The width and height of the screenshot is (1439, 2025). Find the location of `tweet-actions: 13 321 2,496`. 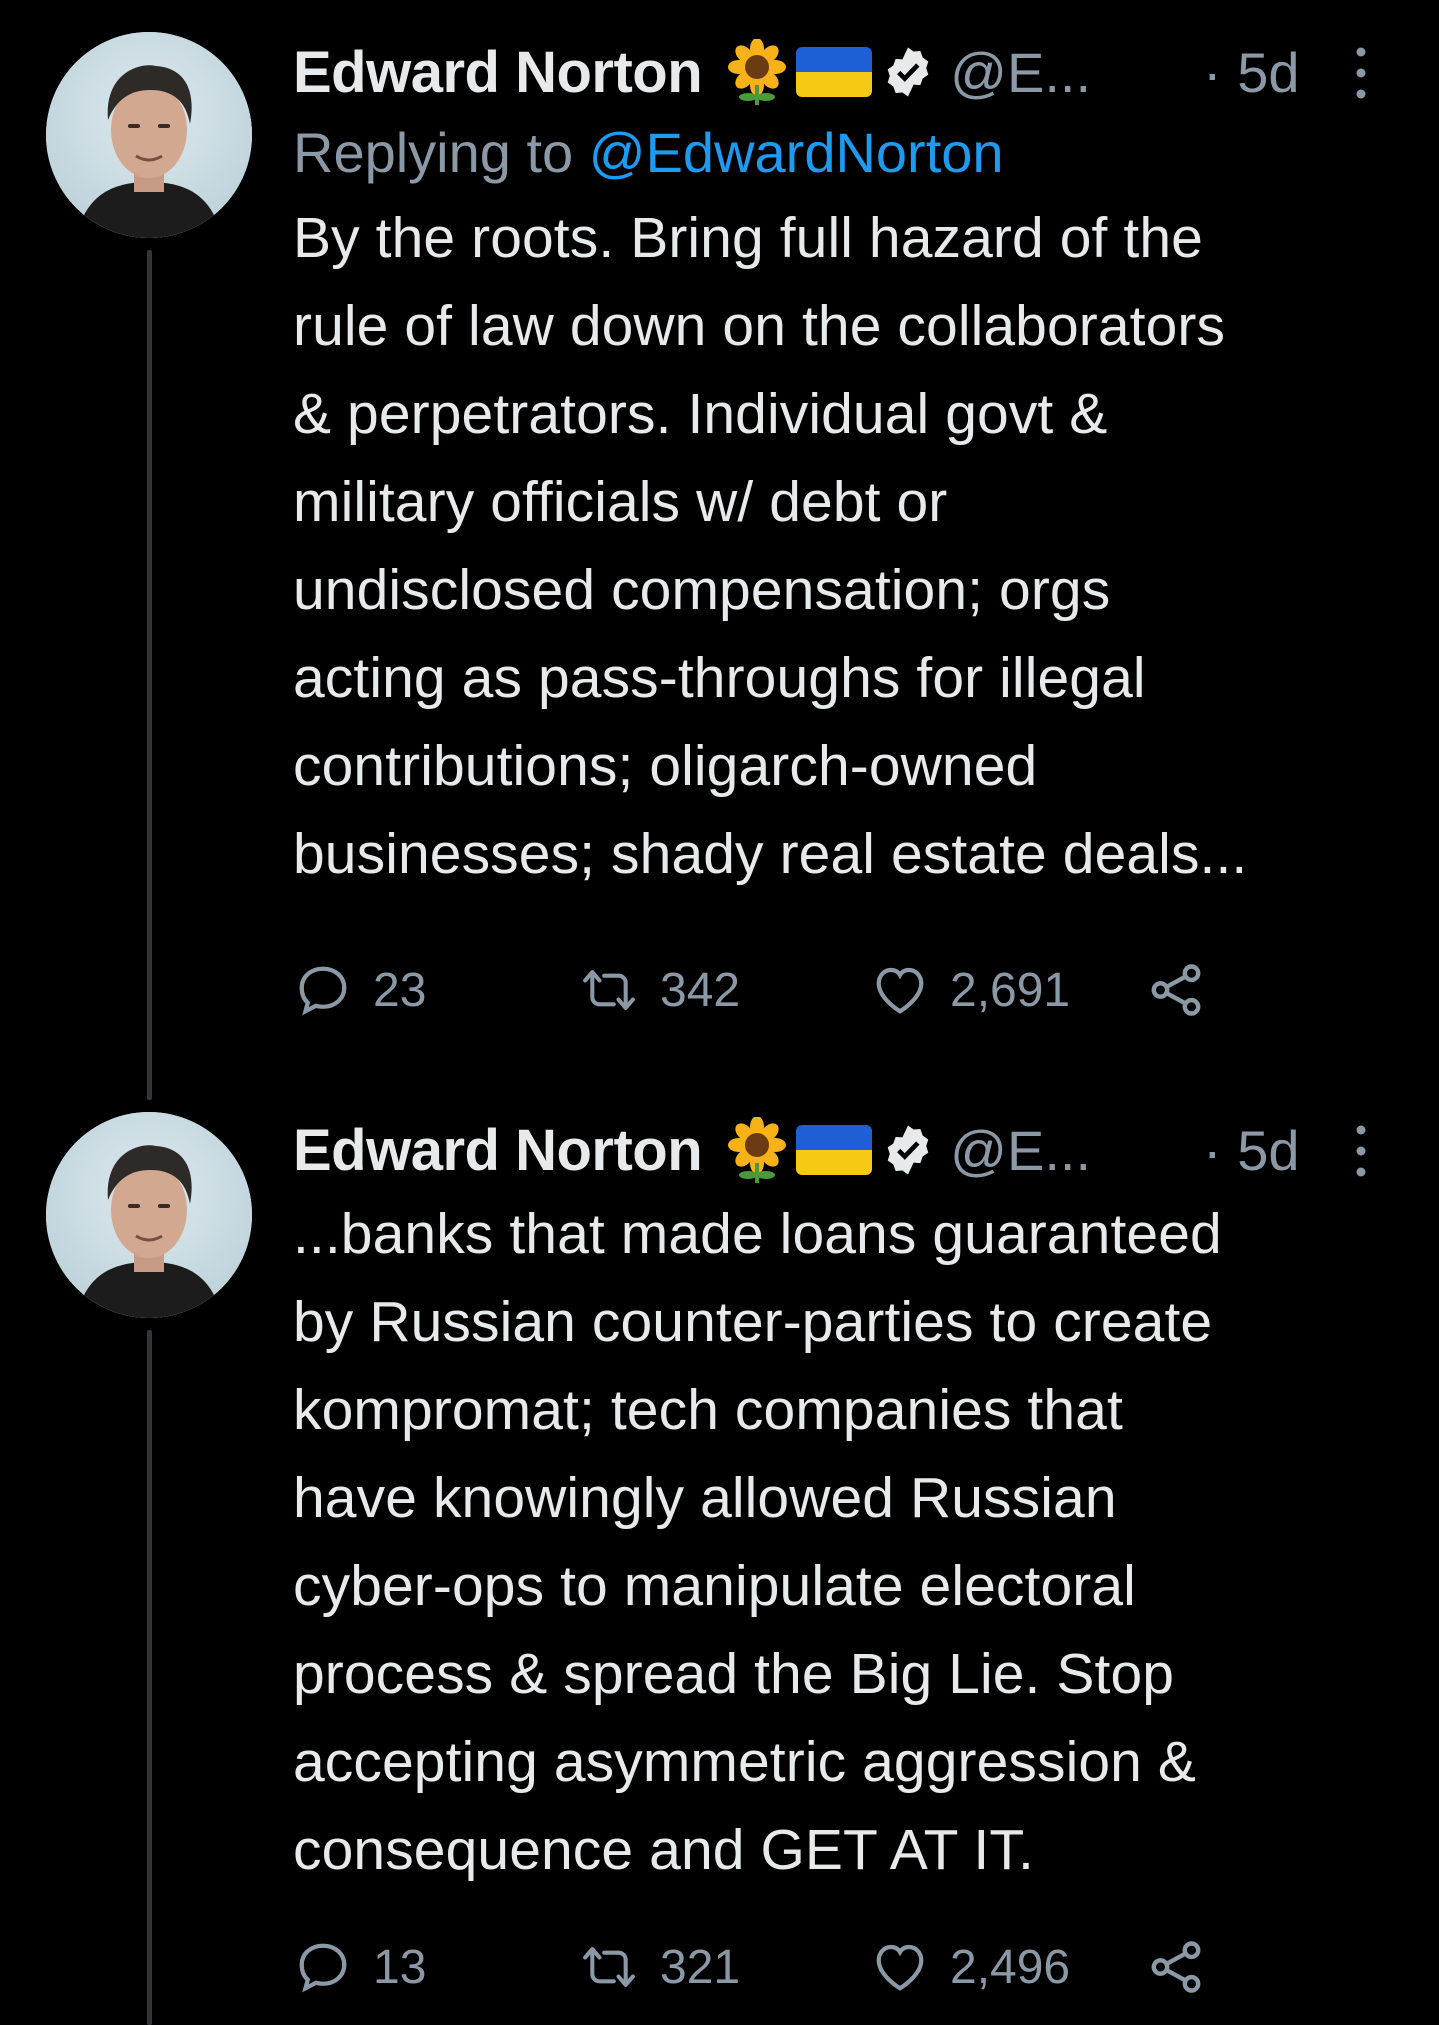

tweet-actions: 13 321 2,496 is located at coordinates (843, 1967).